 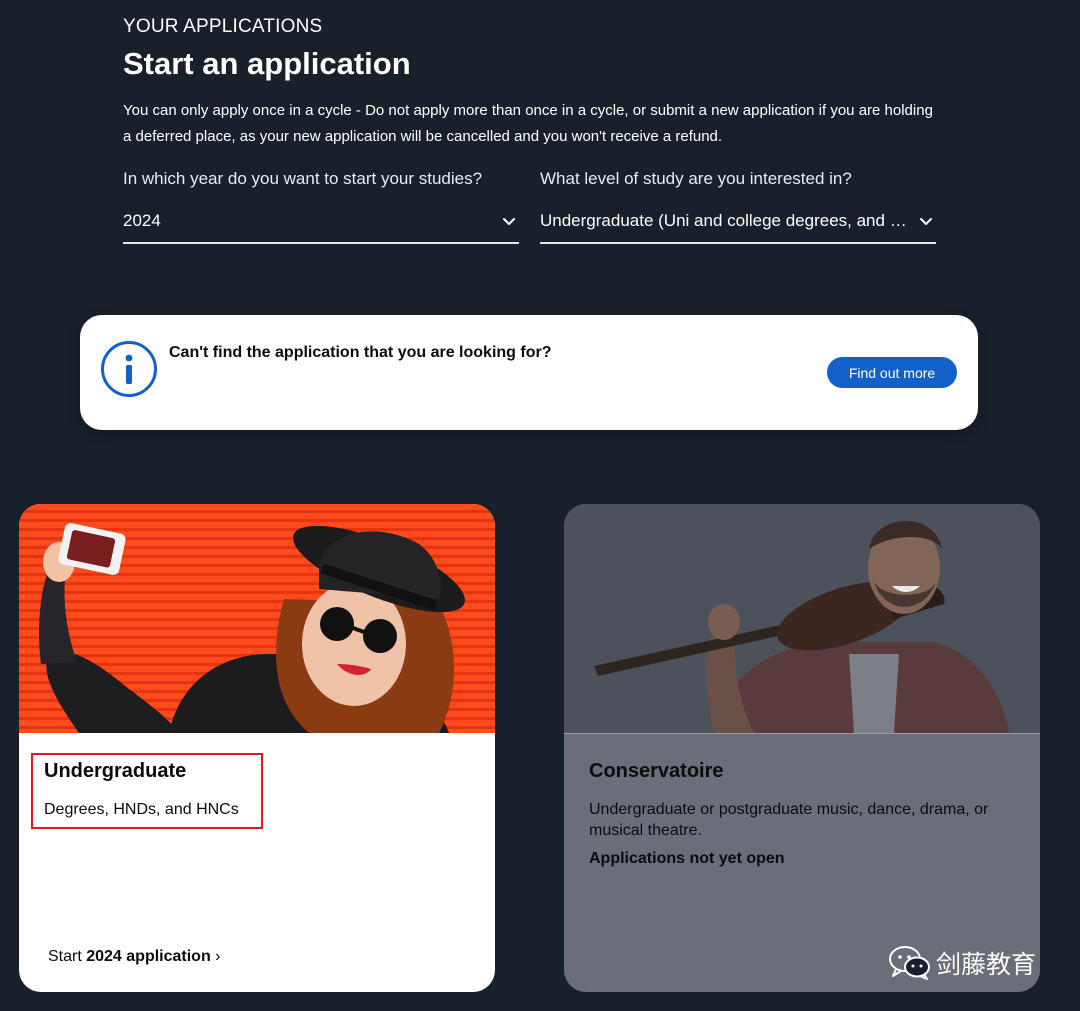 What do you see at coordinates (129, 369) in the screenshot?
I see `info-circle-icon` at bounding box center [129, 369].